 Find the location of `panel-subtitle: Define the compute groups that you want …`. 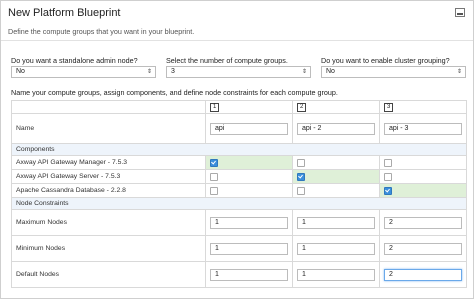

panel-subtitle: Define the compute groups that you want … is located at coordinates (101, 31).